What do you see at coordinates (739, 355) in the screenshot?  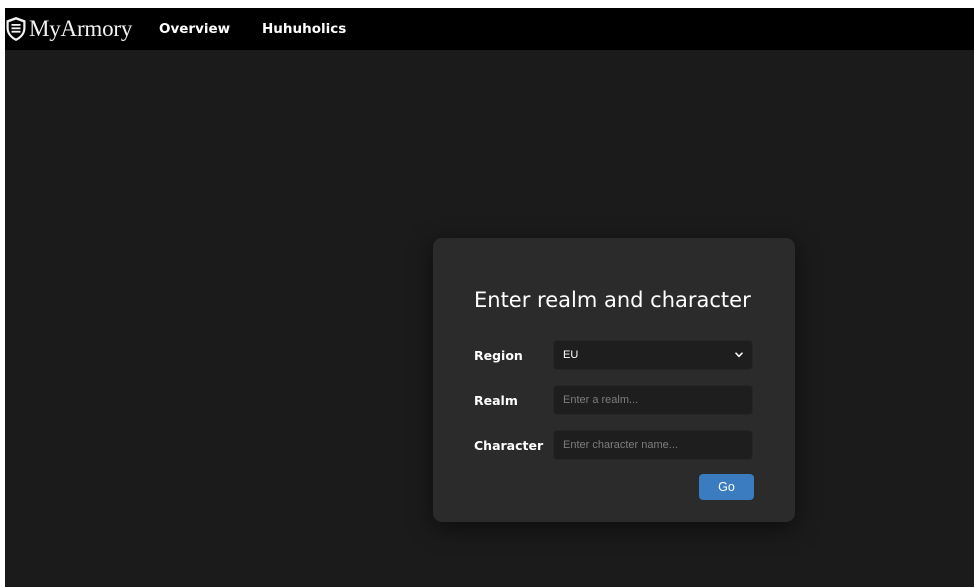 I see `chevron-down-icon` at bounding box center [739, 355].